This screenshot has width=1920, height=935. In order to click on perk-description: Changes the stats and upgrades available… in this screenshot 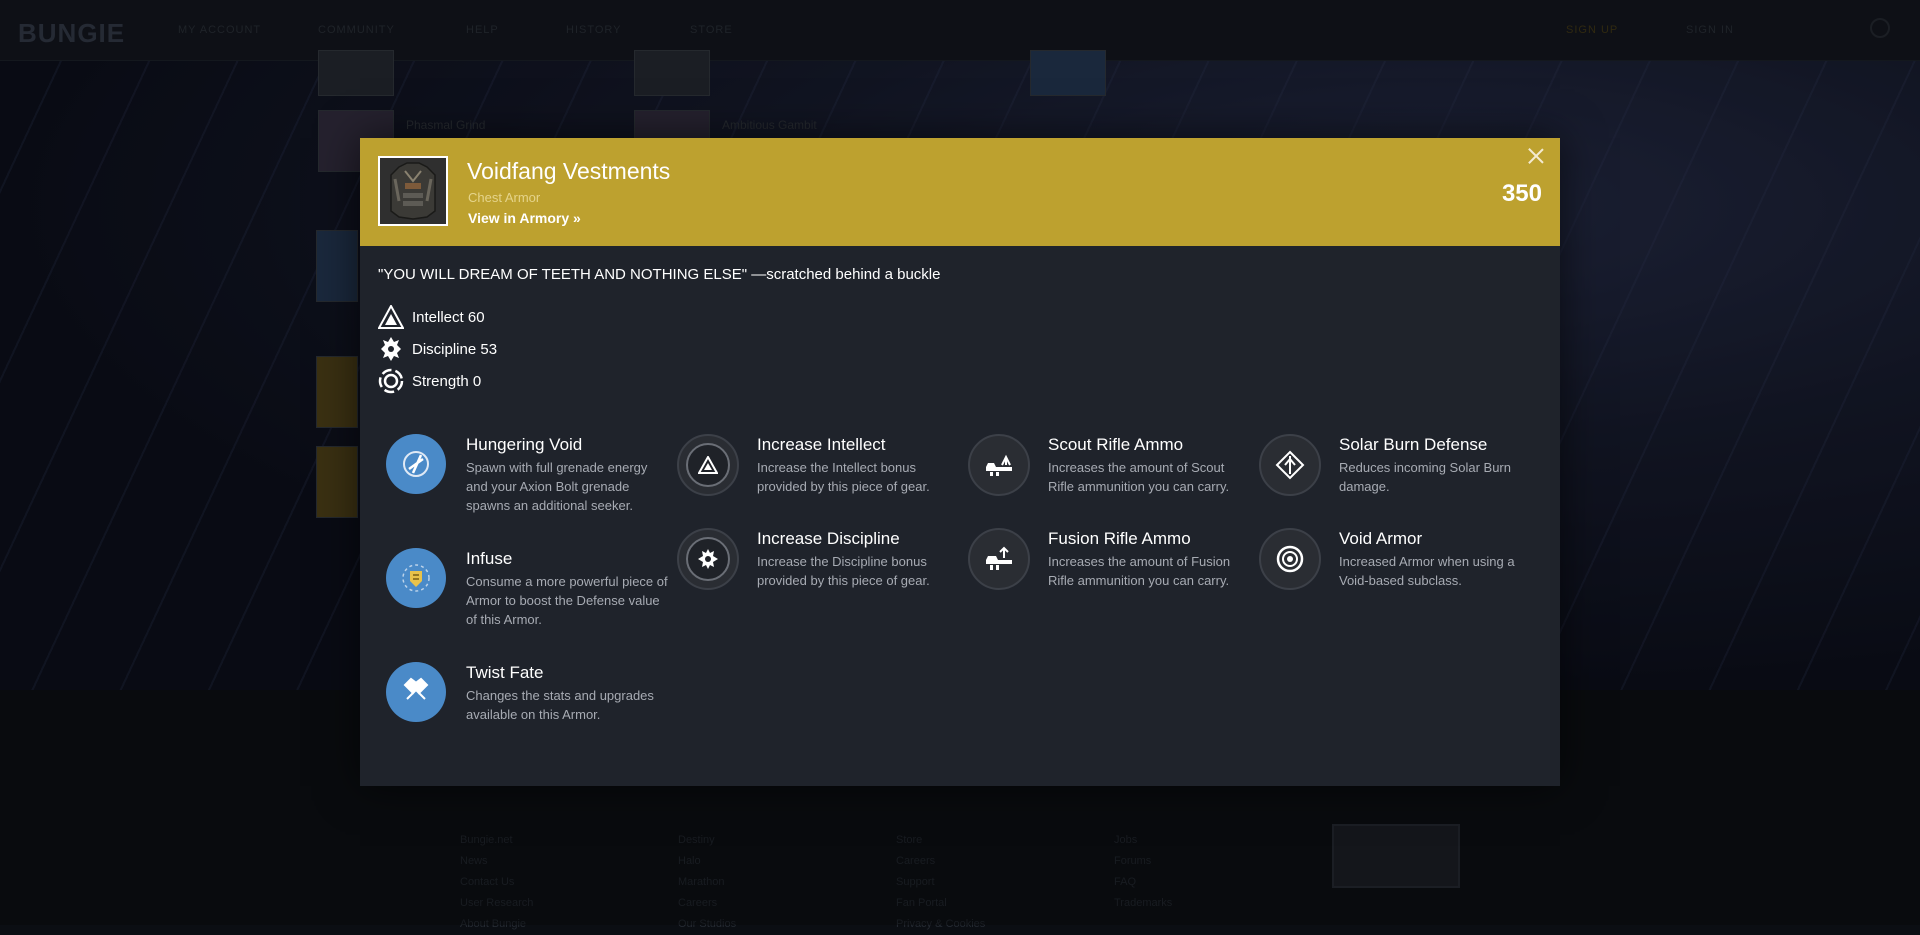, I will do `click(560, 705)`.